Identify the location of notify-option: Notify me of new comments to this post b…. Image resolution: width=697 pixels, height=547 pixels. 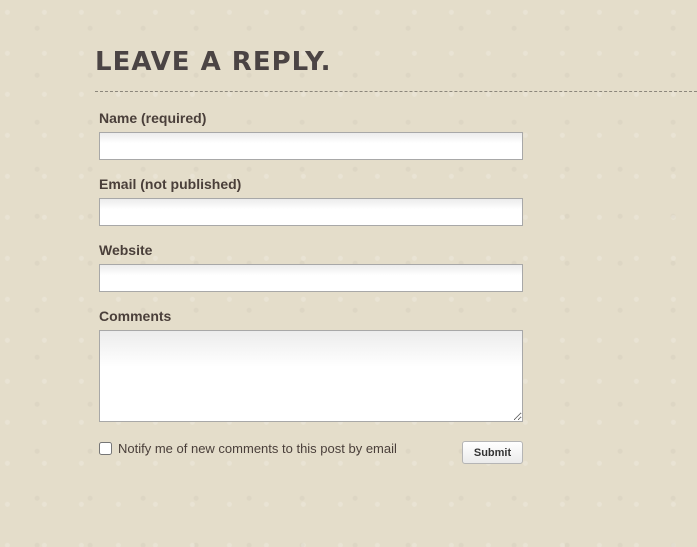
(248, 448).